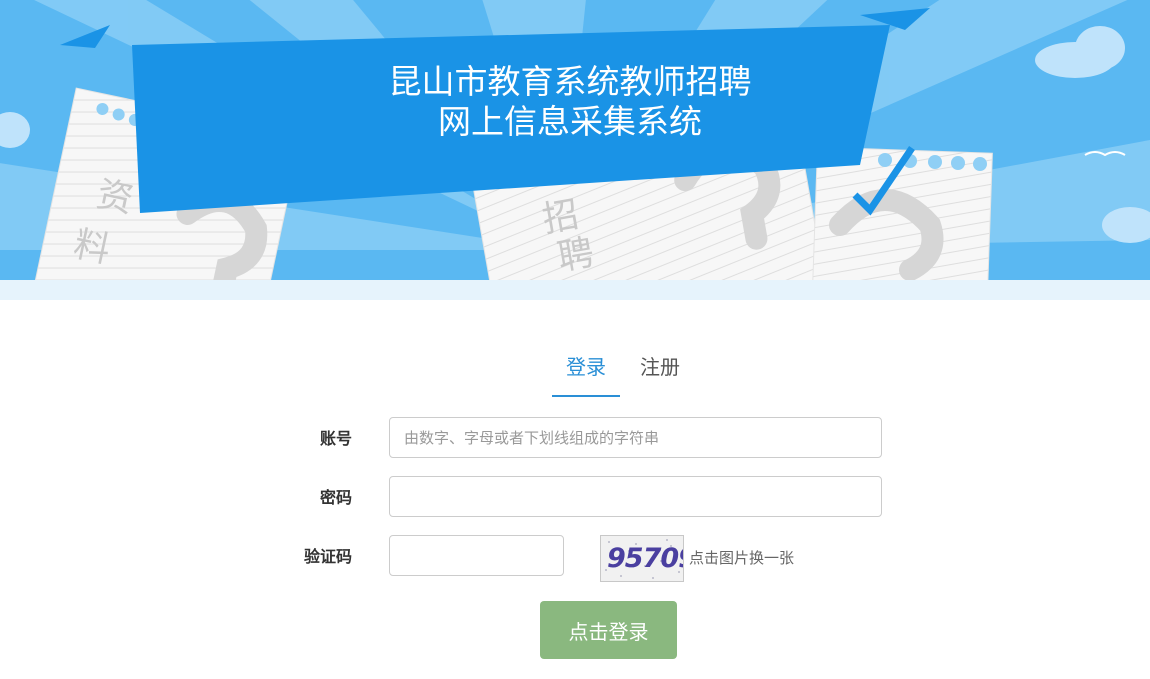 This screenshot has width=1150, height=679. What do you see at coordinates (575, 255) in the screenshot?
I see `note-middle-char2: 聘` at bounding box center [575, 255].